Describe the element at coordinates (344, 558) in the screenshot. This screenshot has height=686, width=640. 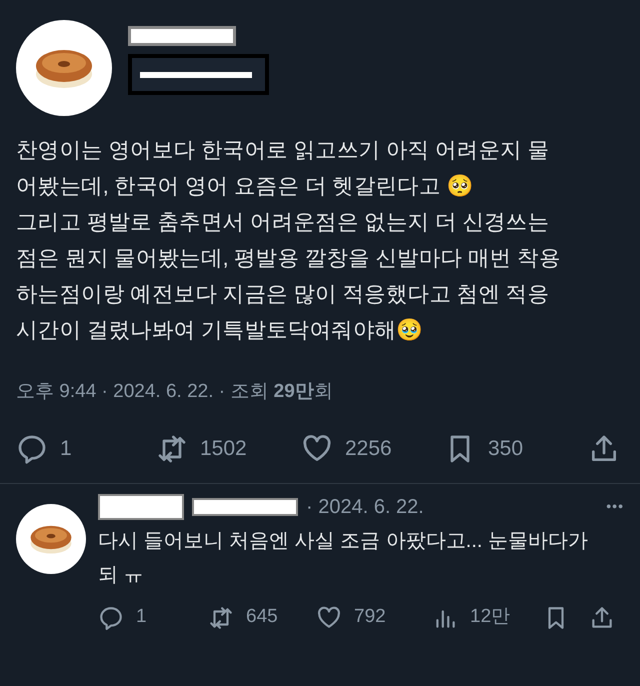
I see `reply-text: 다시 들어보니 처음엔 사실 조금 아팠다고... 눈물바다가 되 ㅠ` at that location.